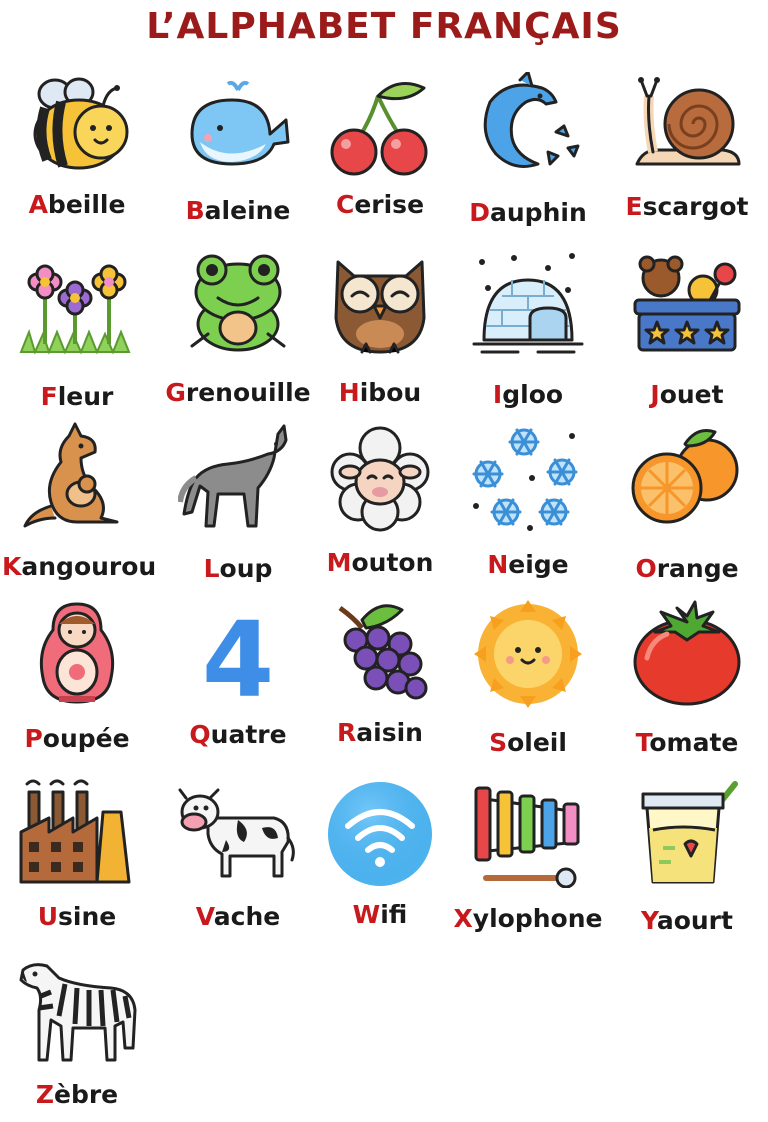 The width and height of the screenshot is (768, 1122). I want to click on word-label: Jouet, so click(687, 394).